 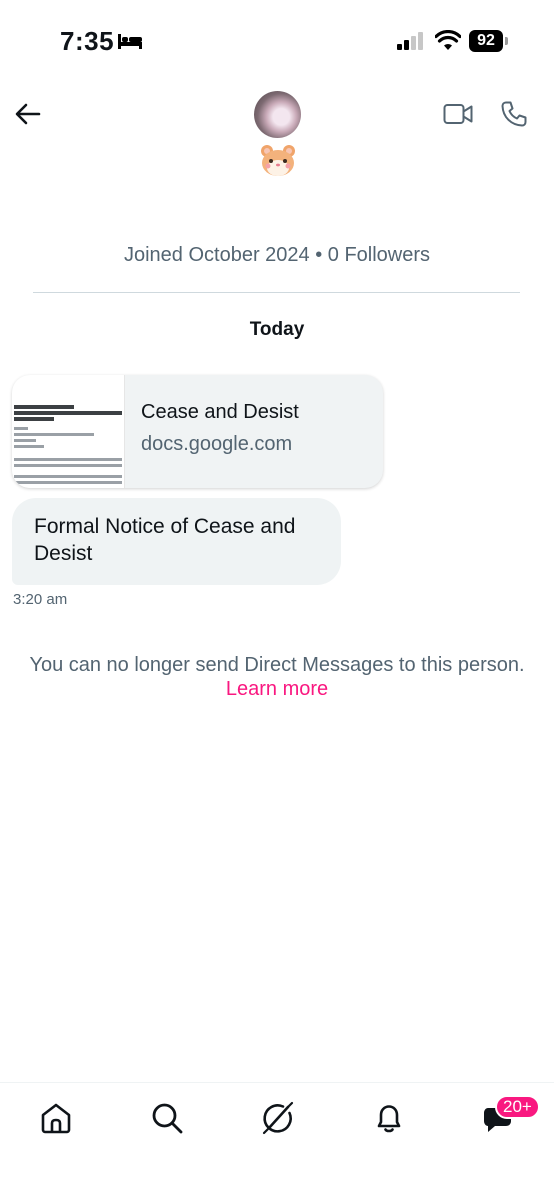 I want to click on sleep-focus-icon, so click(x=130, y=41).